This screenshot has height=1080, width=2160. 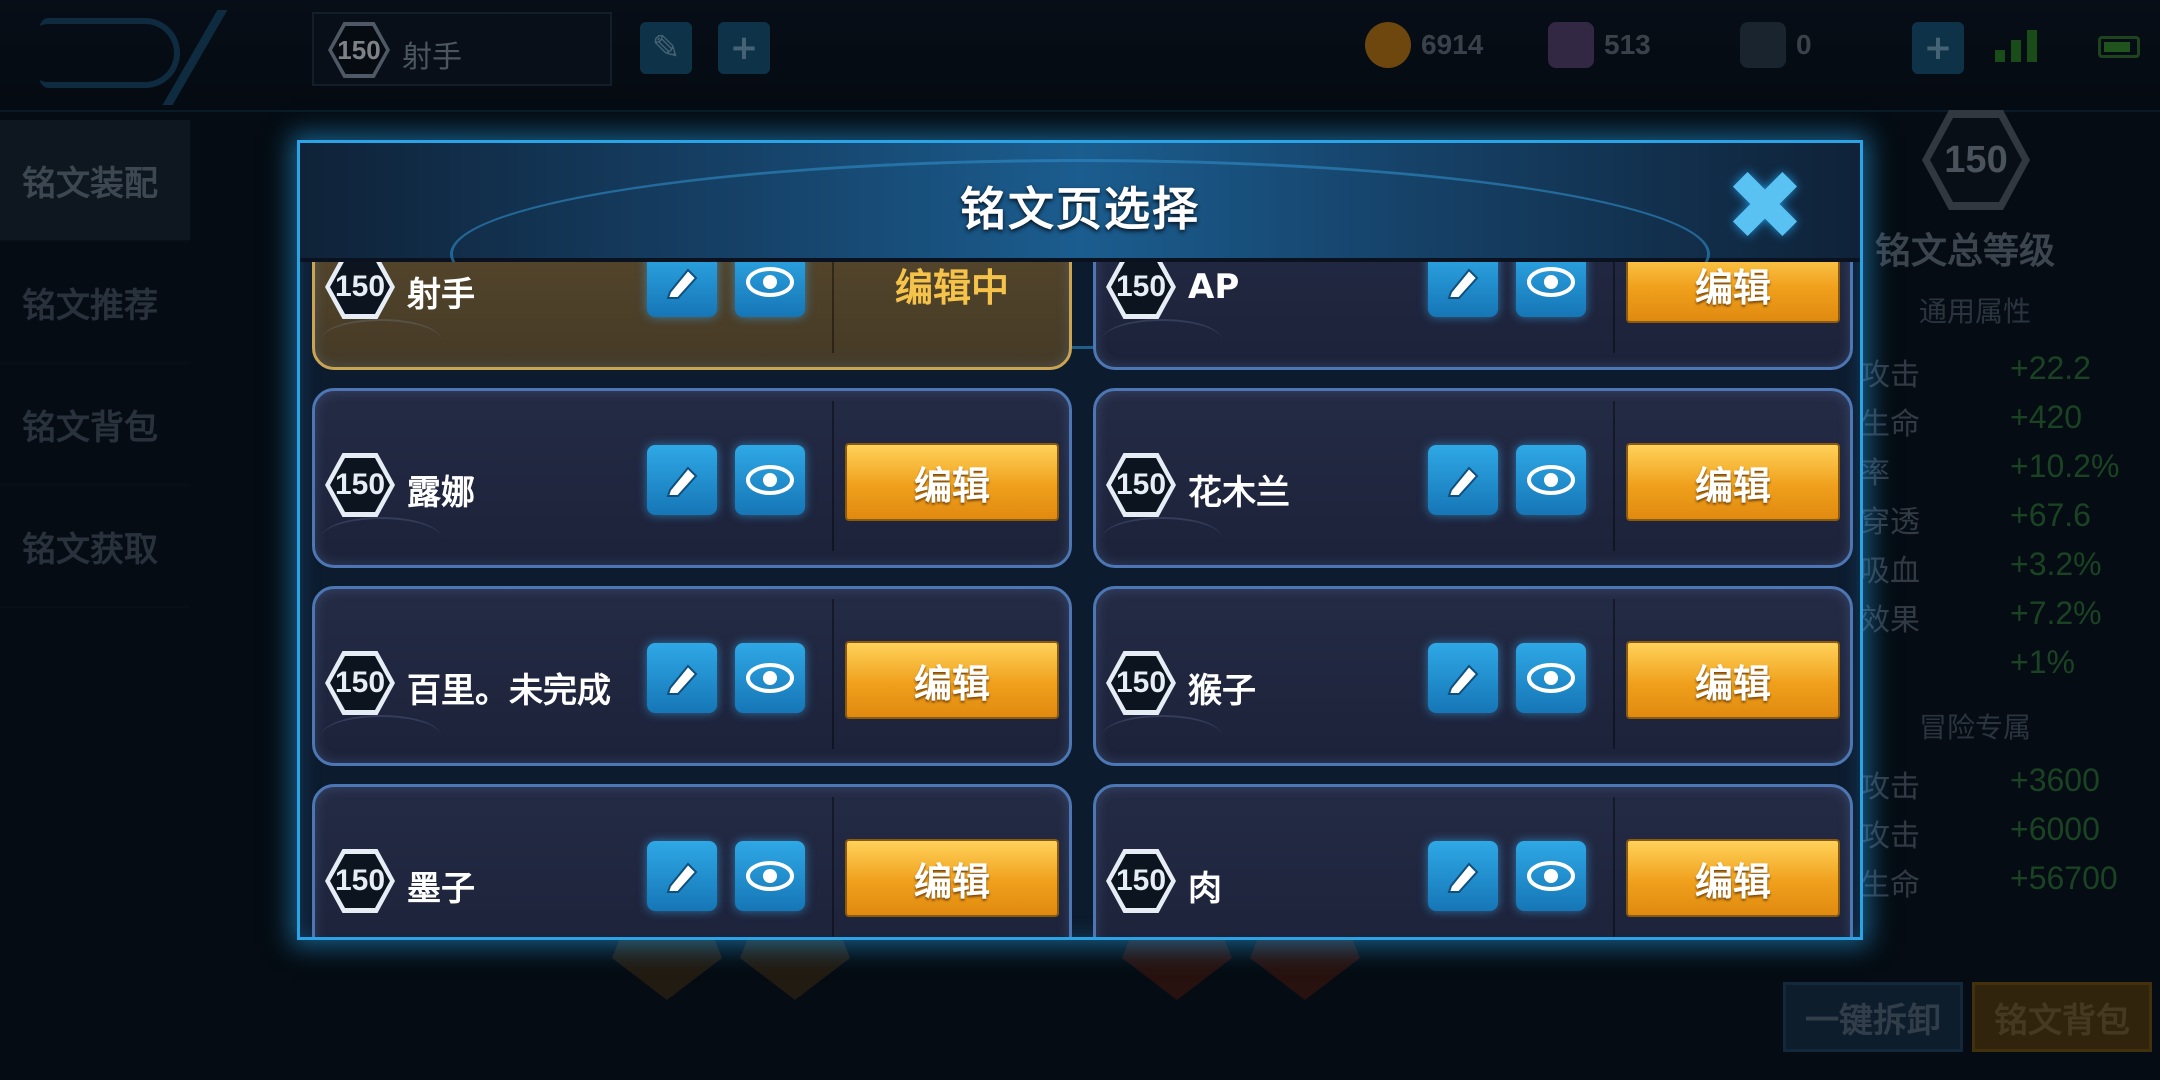 I want to click on rune-page-name: 百里。未完成, so click(x=509, y=691).